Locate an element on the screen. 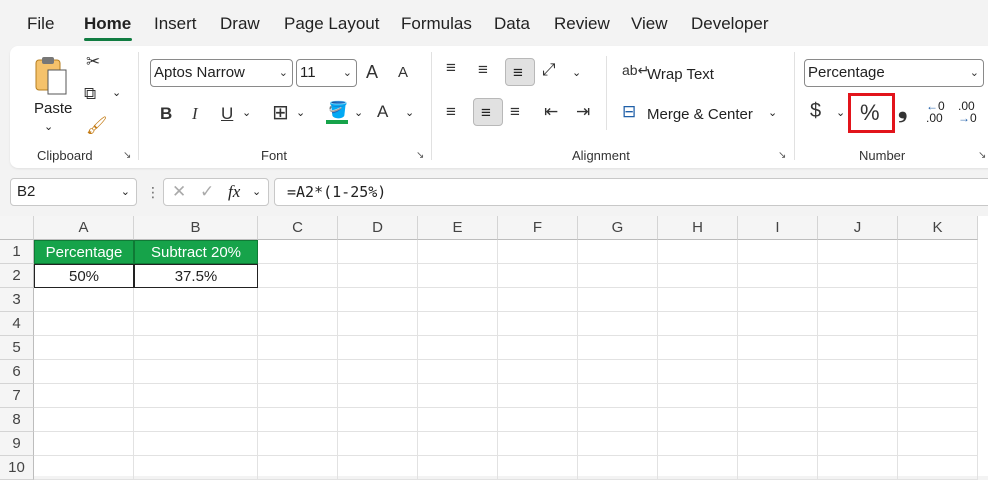 This screenshot has width=988, height=480. tab-page-layout: Page Layout is located at coordinates (331, 24).